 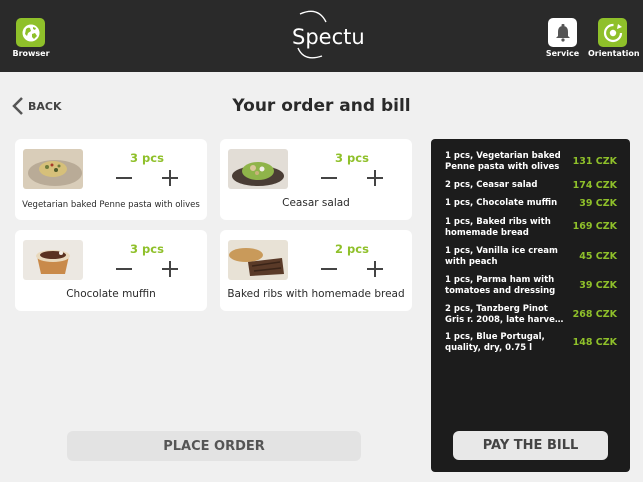 I want to click on orientation-label: Orientation, so click(x=614, y=53).